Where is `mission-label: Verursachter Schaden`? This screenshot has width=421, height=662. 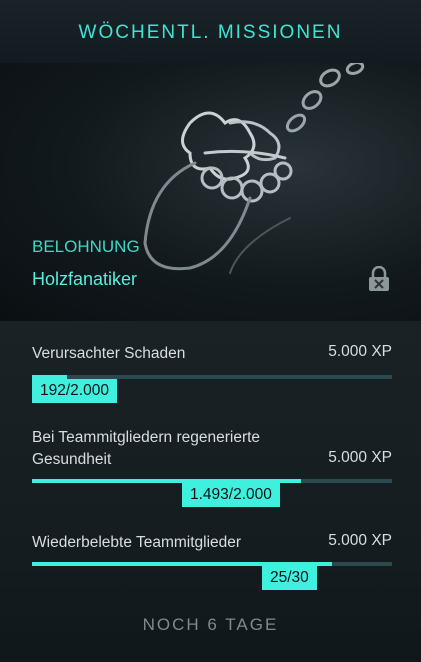 mission-label: Verursachter Schaden is located at coordinates (109, 353).